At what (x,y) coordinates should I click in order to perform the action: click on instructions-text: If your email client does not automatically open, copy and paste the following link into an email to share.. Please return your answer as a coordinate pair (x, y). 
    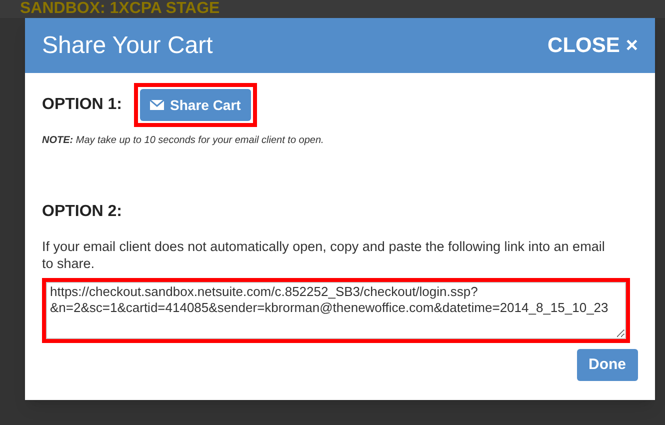
    Looking at the image, I should click on (324, 255).